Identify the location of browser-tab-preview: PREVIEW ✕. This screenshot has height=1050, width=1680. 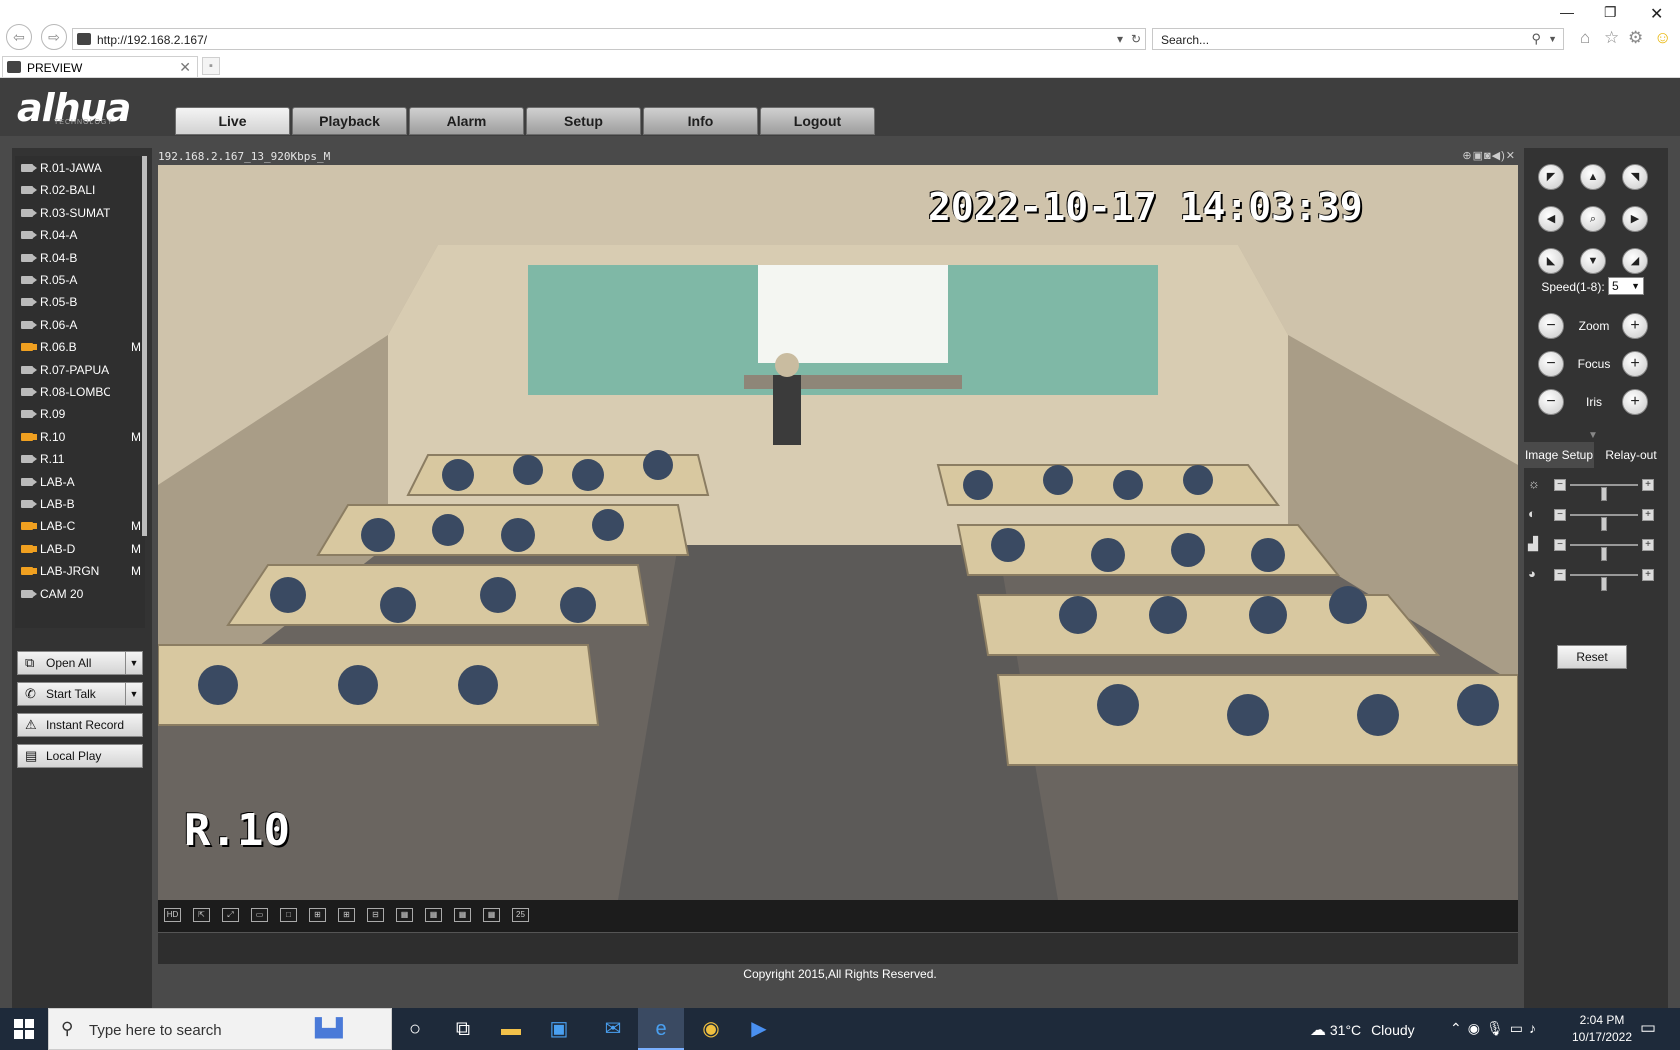
(100, 66).